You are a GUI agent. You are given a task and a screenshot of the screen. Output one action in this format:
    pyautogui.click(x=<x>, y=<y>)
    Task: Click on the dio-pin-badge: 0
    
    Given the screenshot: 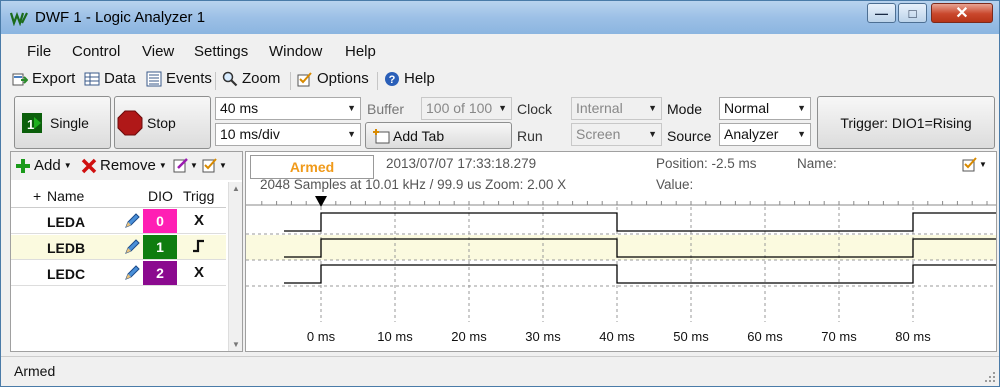 What is the action you would take?
    pyautogui.click(x=160, y=221)
    